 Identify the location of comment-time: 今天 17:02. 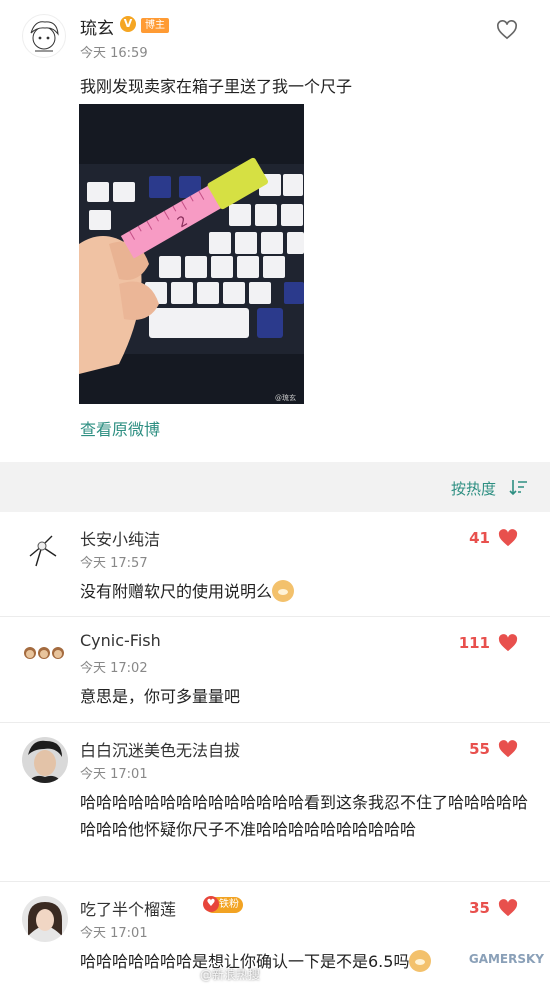
(114, 668).